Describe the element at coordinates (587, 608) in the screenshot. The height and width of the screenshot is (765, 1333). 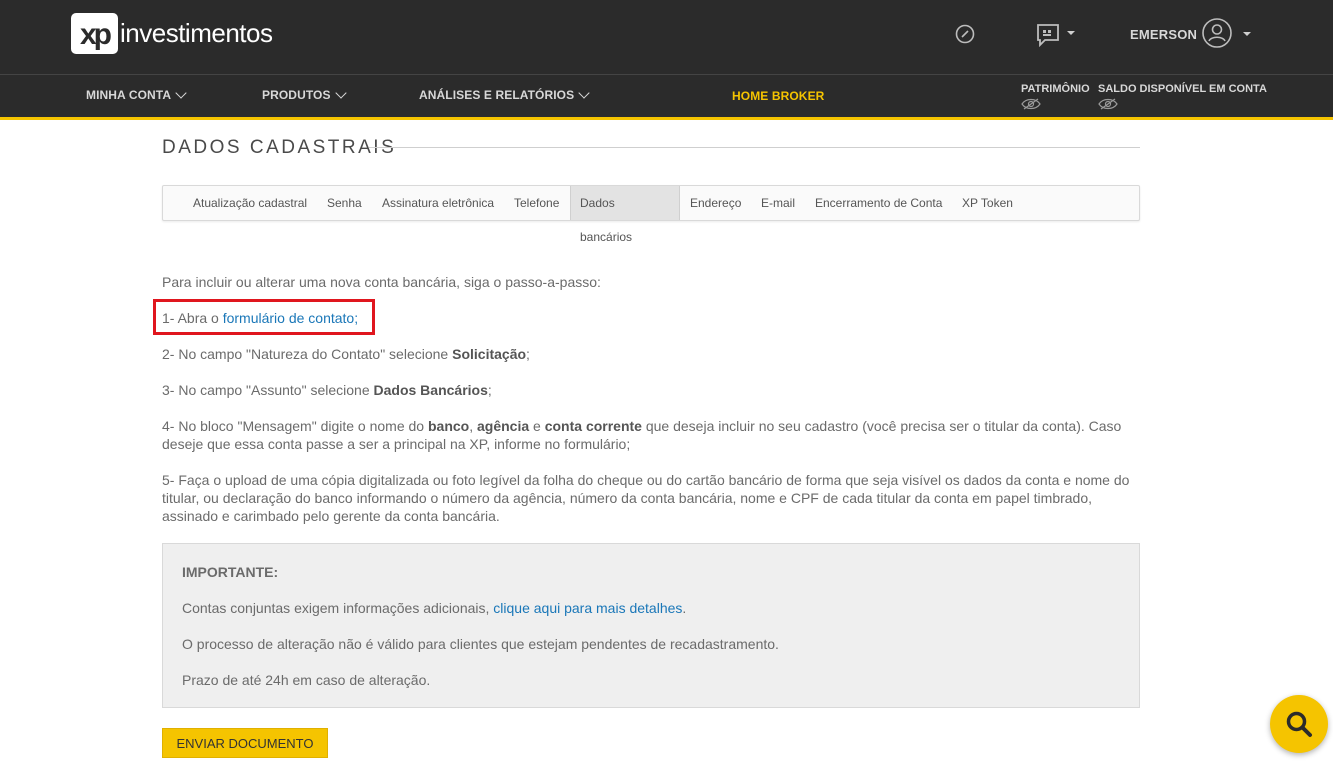
I see `joint-accounts-link: clique aqui para mais detalhes` at that location.